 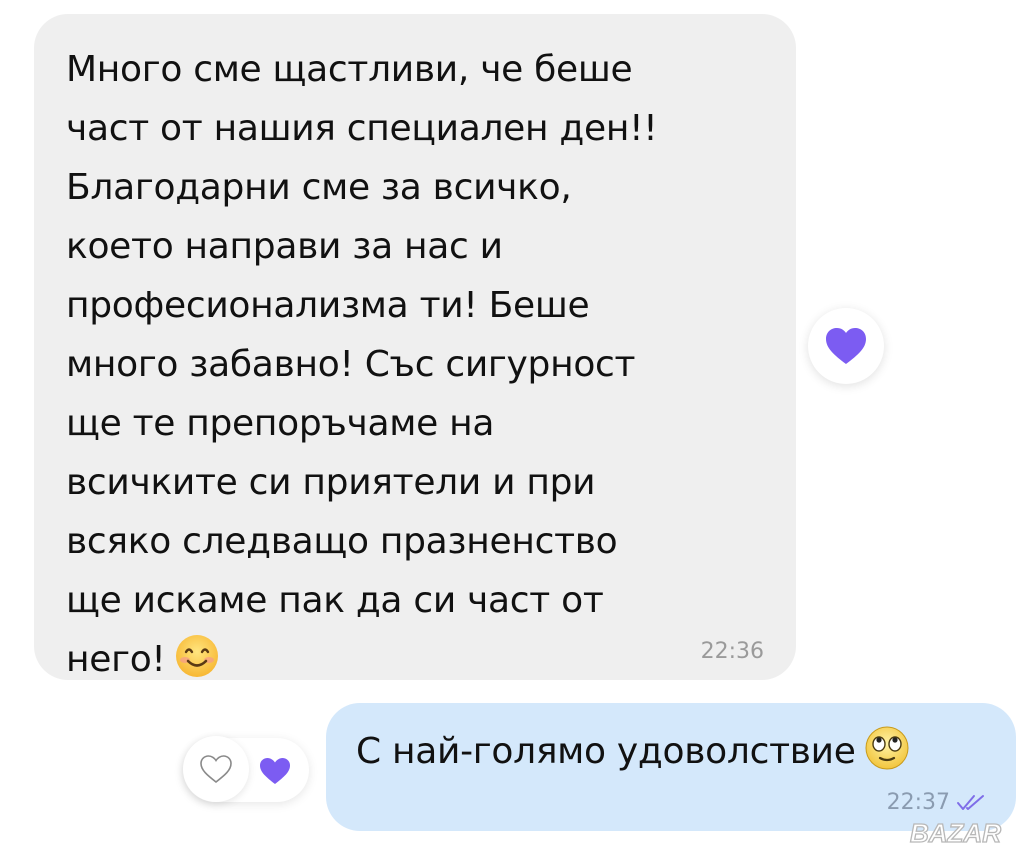 I want to click on add-reaction-button, so click(x=216, y=769).